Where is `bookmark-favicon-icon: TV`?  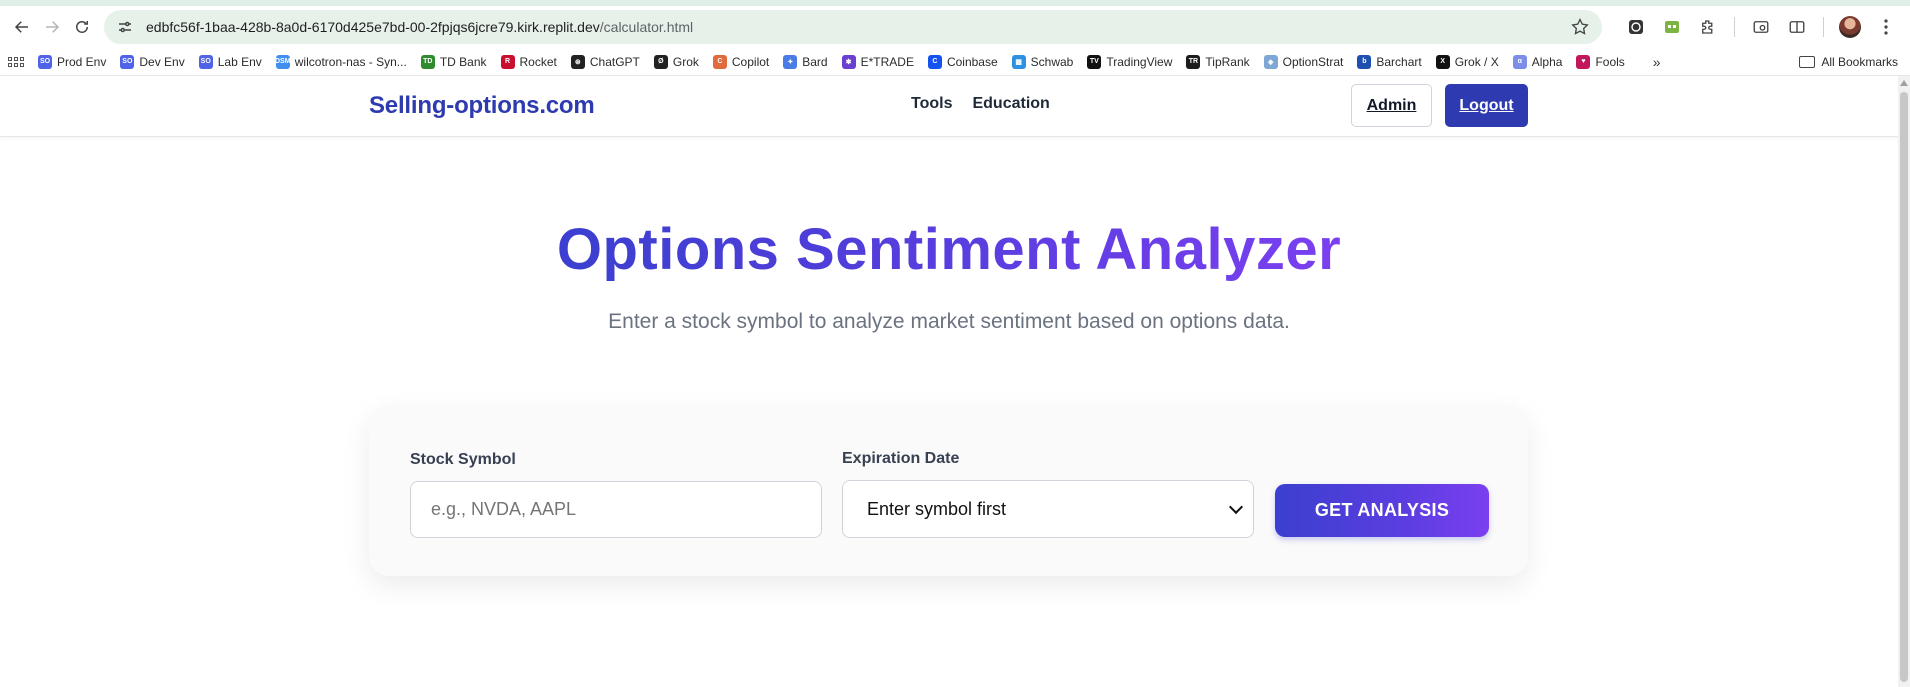
bookmark-favicon-icon: TV is located at coordinates (1094, 61).